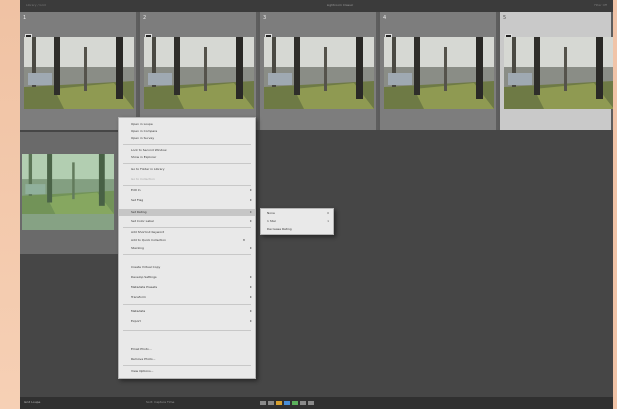  Describe the element at coordinates (295, 403) in the screenshot. I see `color-label-green-icon` at that location.